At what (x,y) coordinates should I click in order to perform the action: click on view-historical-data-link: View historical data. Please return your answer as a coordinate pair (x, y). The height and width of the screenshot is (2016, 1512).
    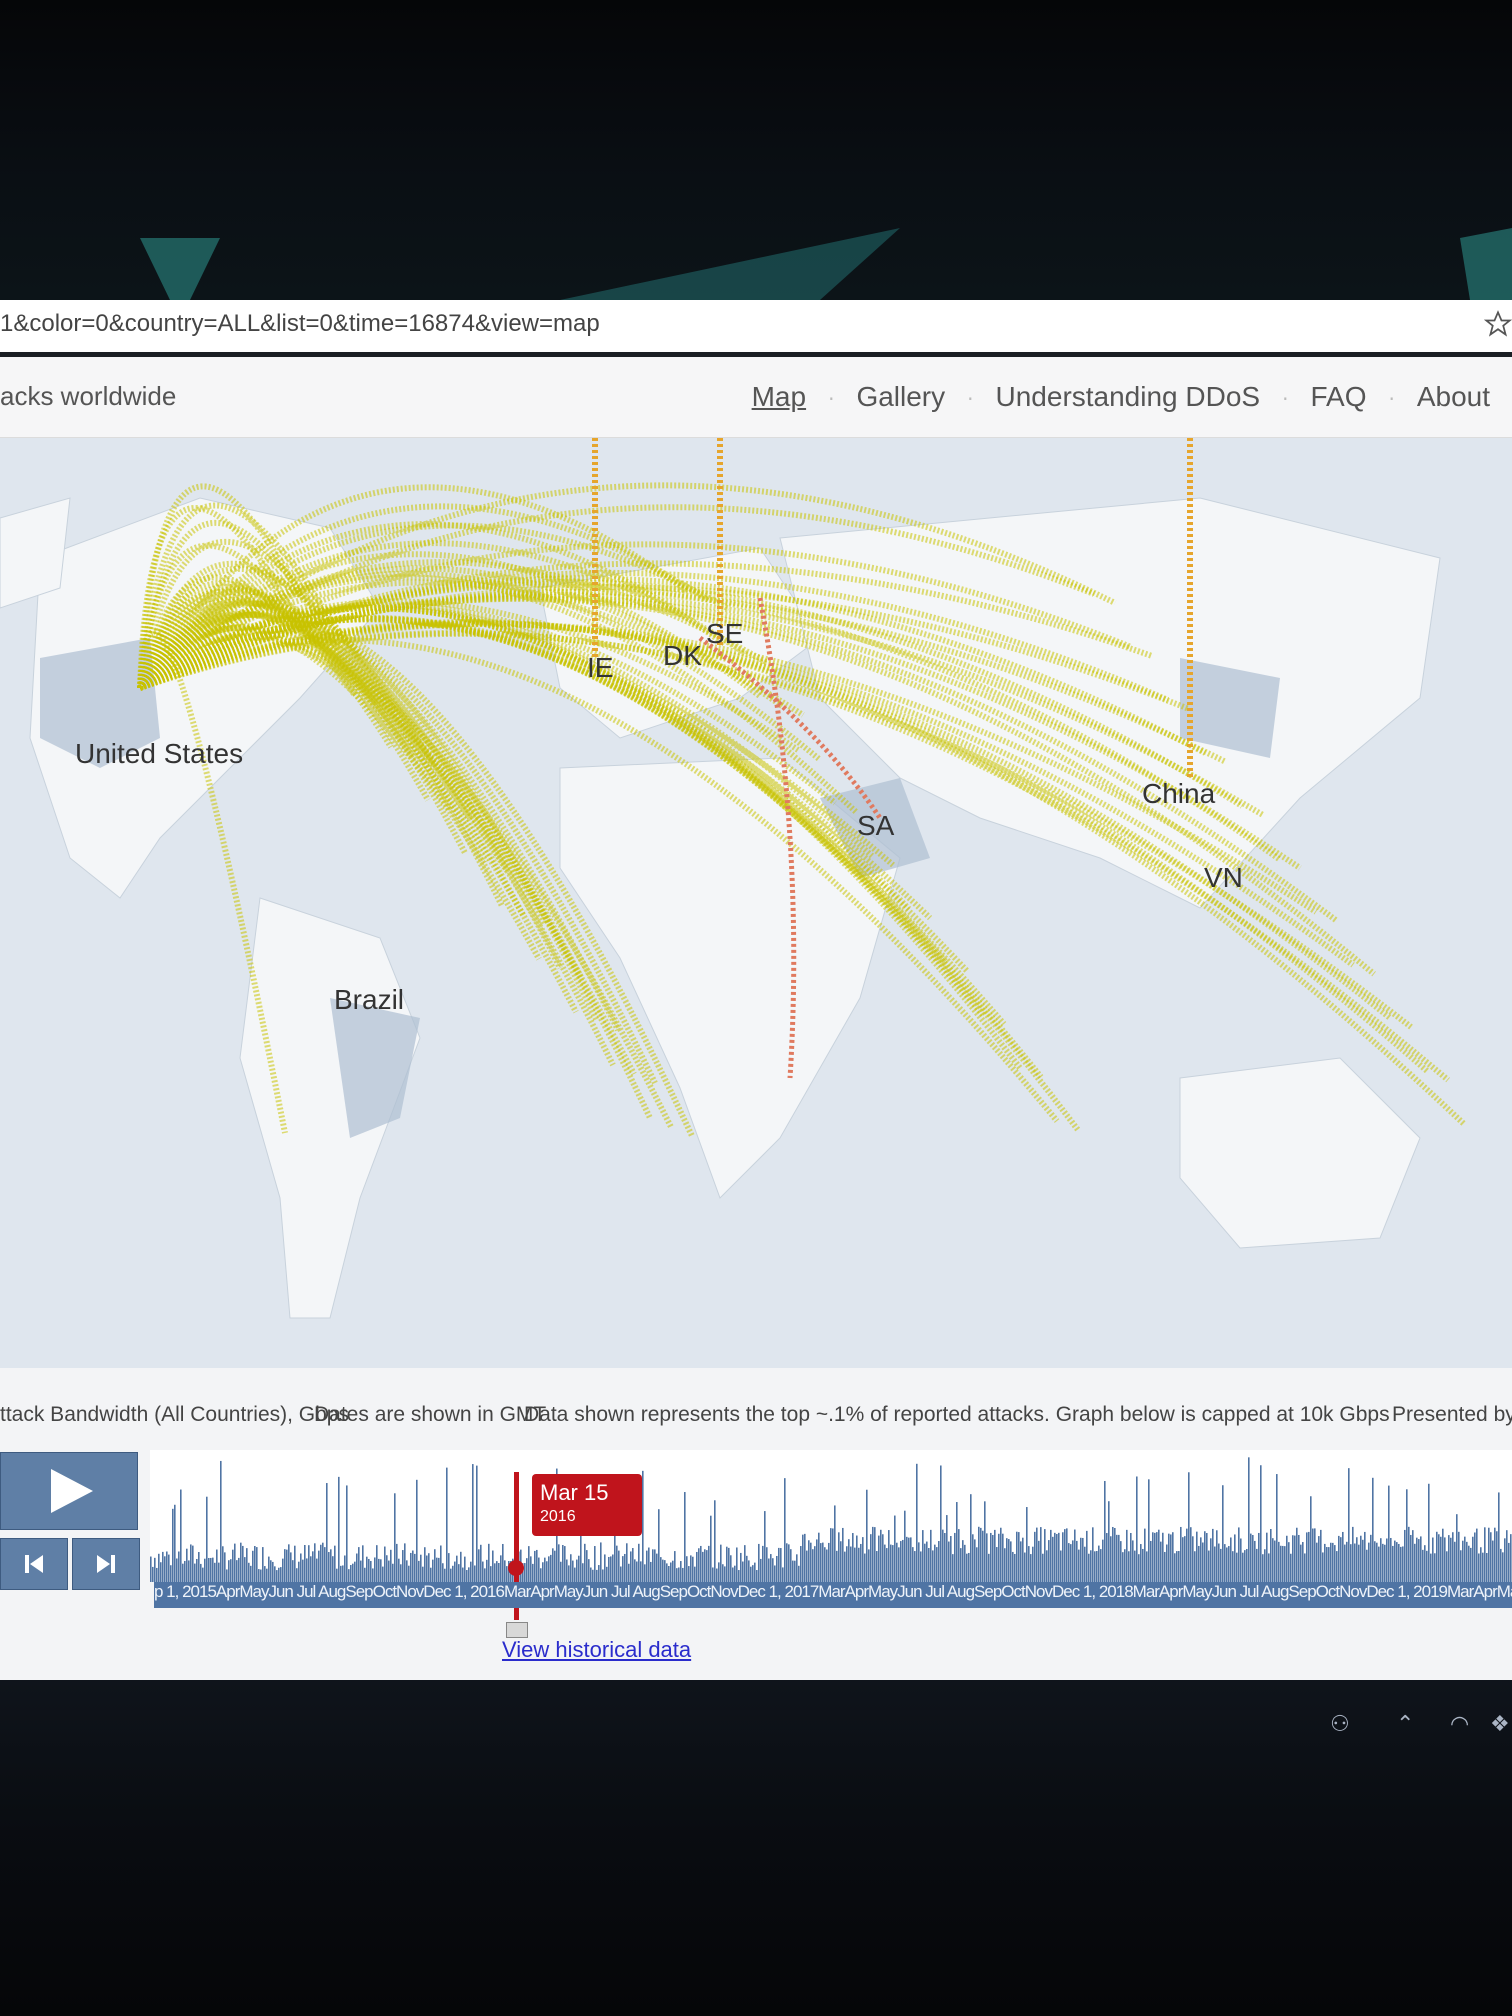
    Looking at the image, I should click on (596, 1650).